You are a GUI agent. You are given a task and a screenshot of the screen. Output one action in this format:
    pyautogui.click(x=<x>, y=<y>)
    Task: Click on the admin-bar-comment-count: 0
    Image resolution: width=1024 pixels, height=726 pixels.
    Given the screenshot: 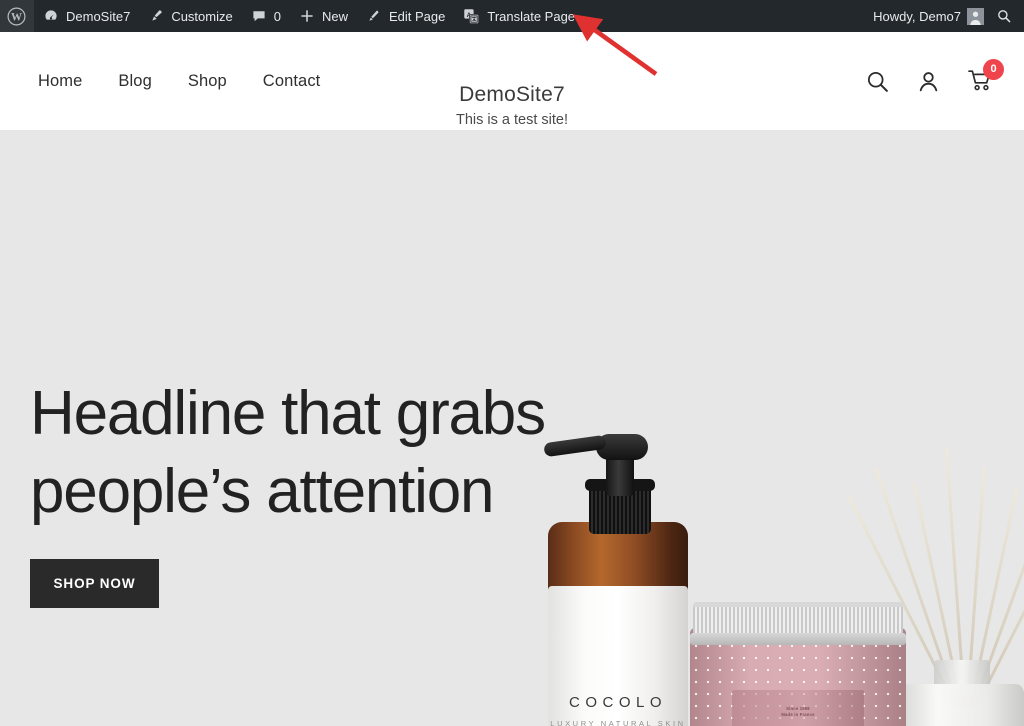 What is the action you would take?
    pyautogui.click(x=277, y=16)
    